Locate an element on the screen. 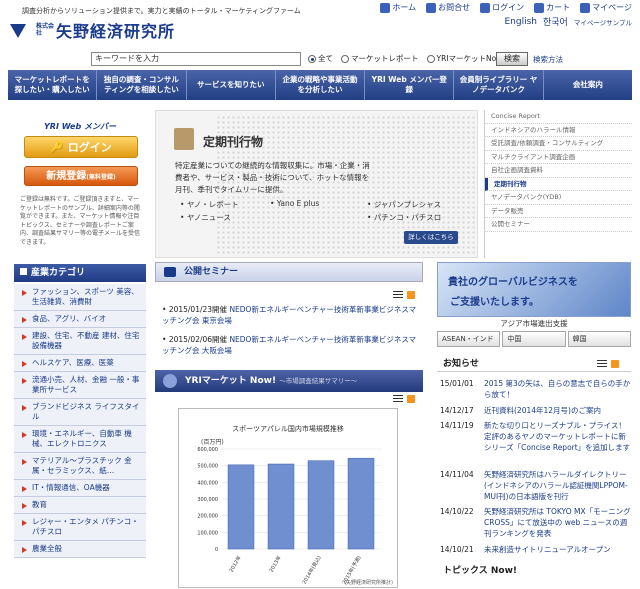 The height and width of the screenshot is (589, 640). home-link: ホーム is located at coordinates (398, 7).